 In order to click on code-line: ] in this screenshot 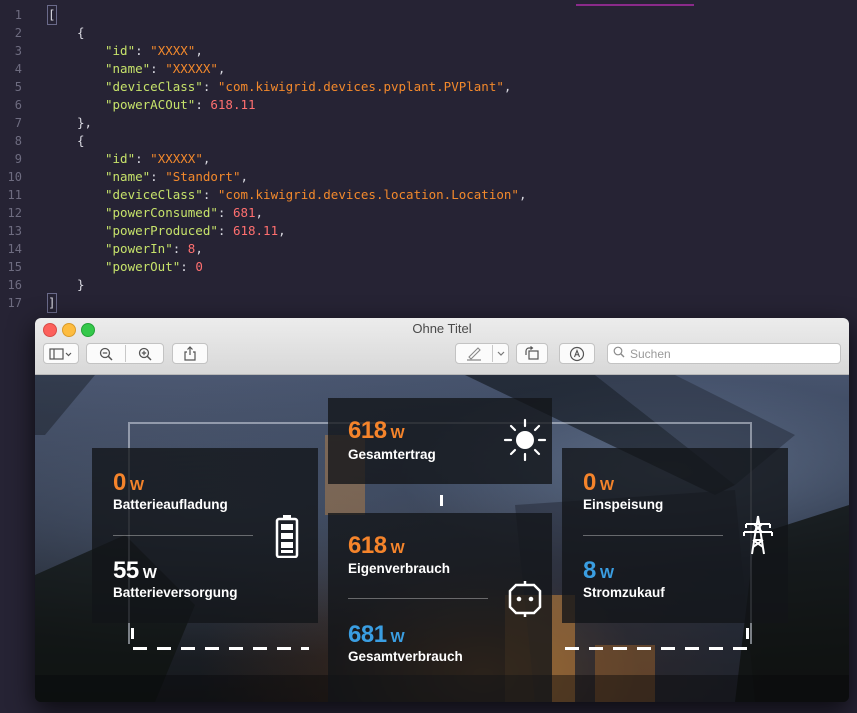, I will do `click(52, 303)`.